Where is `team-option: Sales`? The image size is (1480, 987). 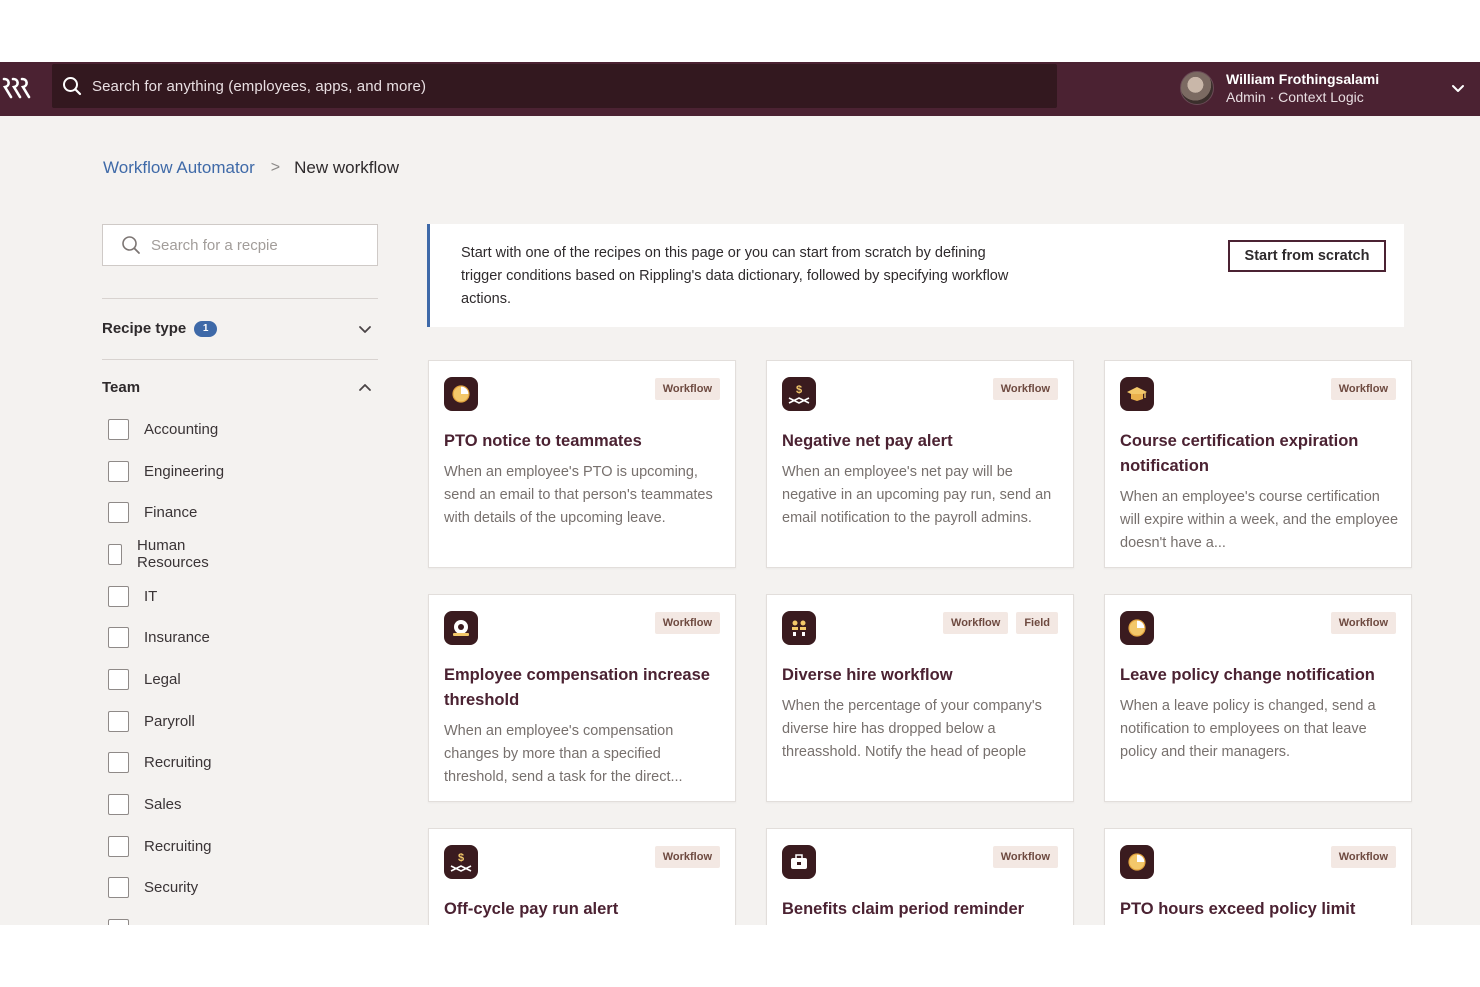 team-option: Sales is located at coordinates (145, 804).